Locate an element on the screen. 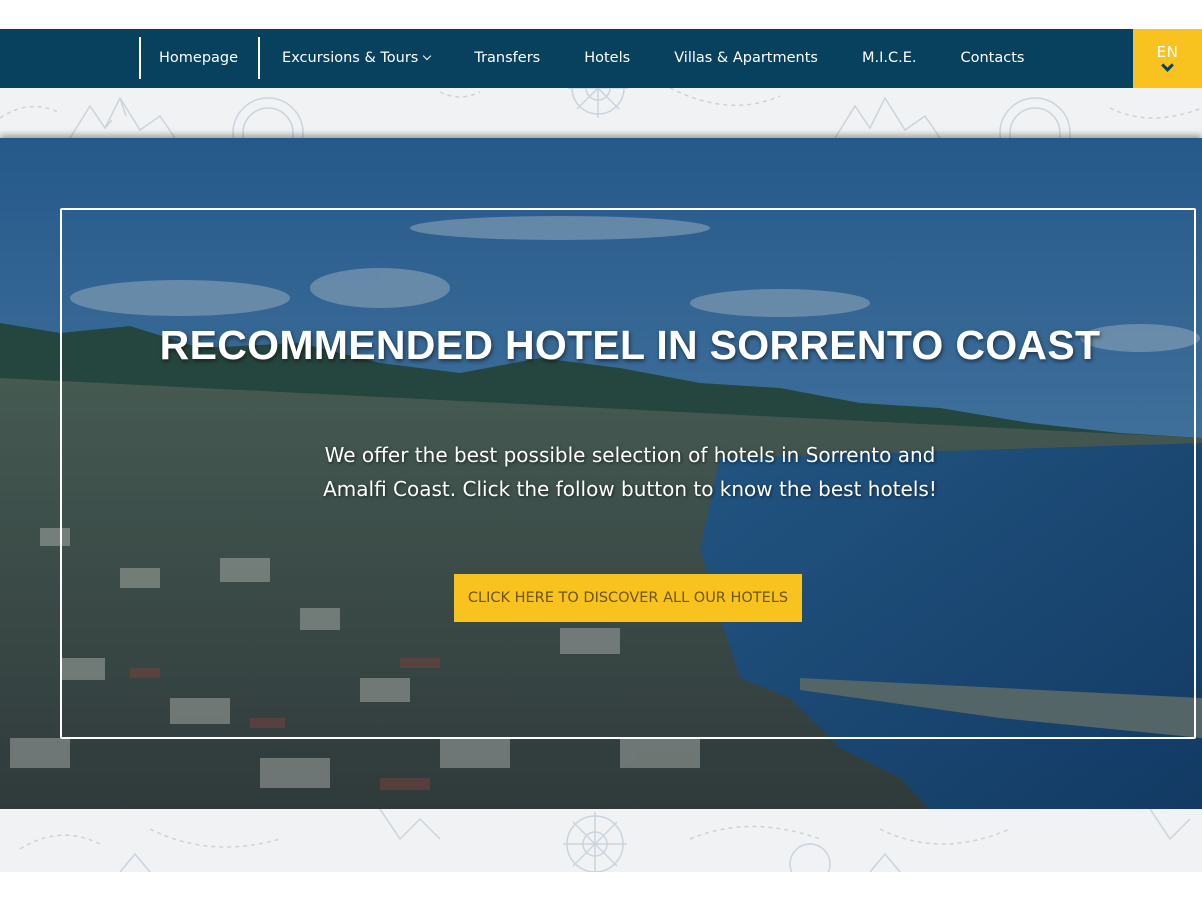  decorative-pattern-top is located at coordinates (601, 113).